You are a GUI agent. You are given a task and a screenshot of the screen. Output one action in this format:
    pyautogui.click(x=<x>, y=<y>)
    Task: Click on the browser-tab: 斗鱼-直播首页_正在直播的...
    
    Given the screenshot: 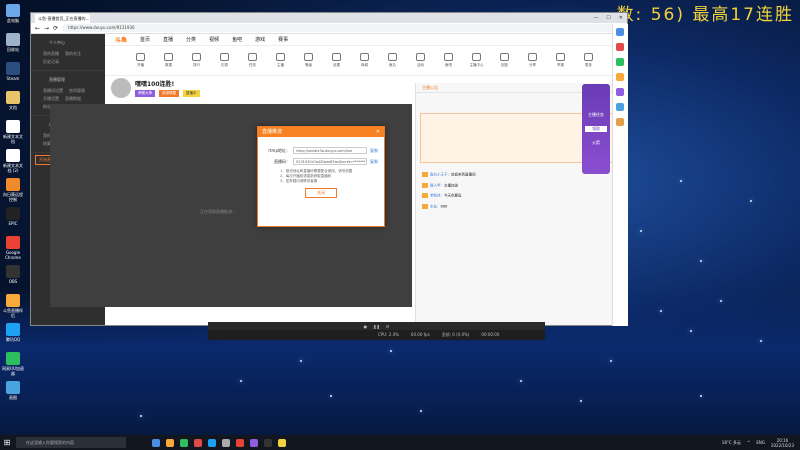 What is the action you would take?
    pyautogui.click(x=62, y=18)
    